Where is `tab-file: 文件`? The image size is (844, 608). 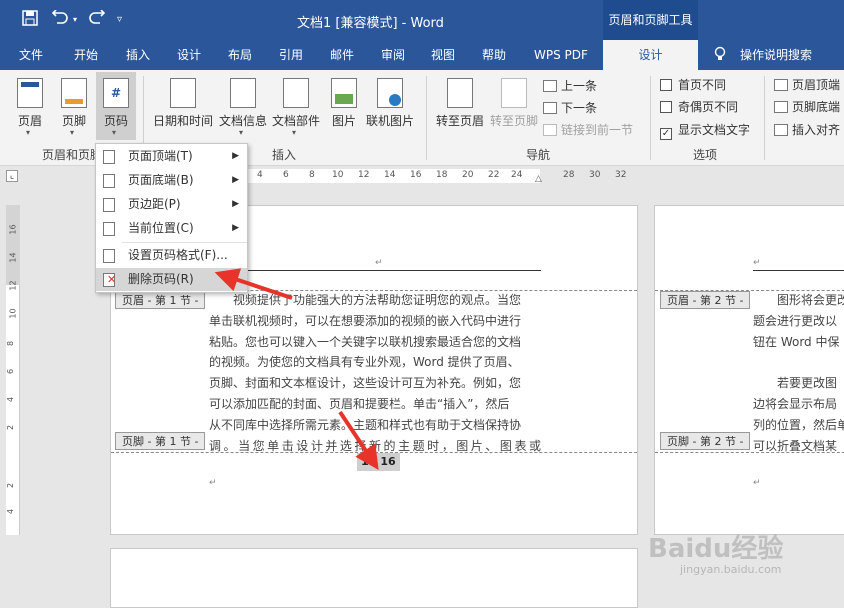
tab-file: 文件 is located at coordinates (31, 55).